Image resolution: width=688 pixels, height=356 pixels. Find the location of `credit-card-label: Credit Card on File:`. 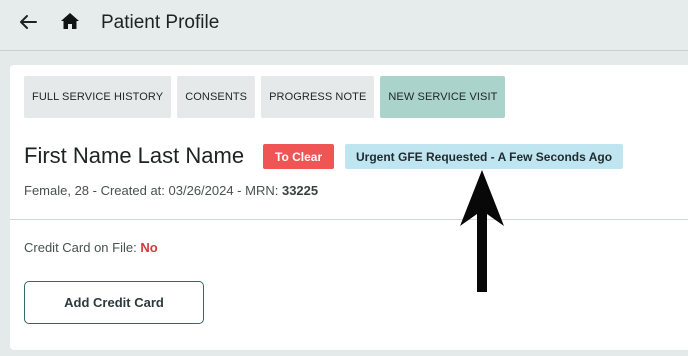

credit-card-label: Credit Card on File: is located at coordinates (82, 247).